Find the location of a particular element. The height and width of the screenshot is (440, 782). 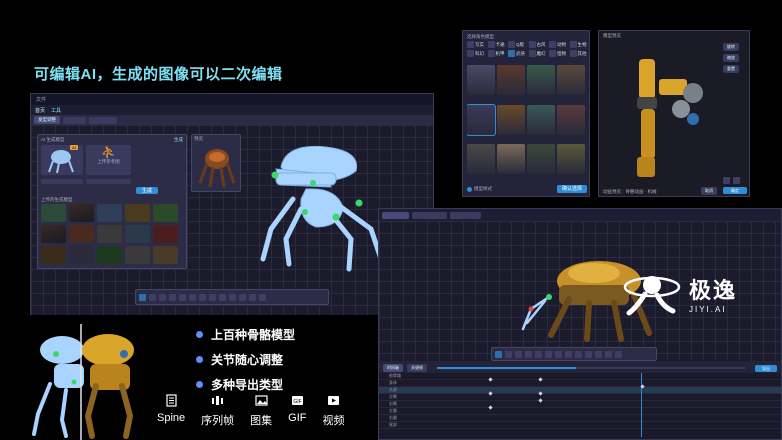

upload-card: ⛹ 上传参考图 is located at coordinates (108, 160).